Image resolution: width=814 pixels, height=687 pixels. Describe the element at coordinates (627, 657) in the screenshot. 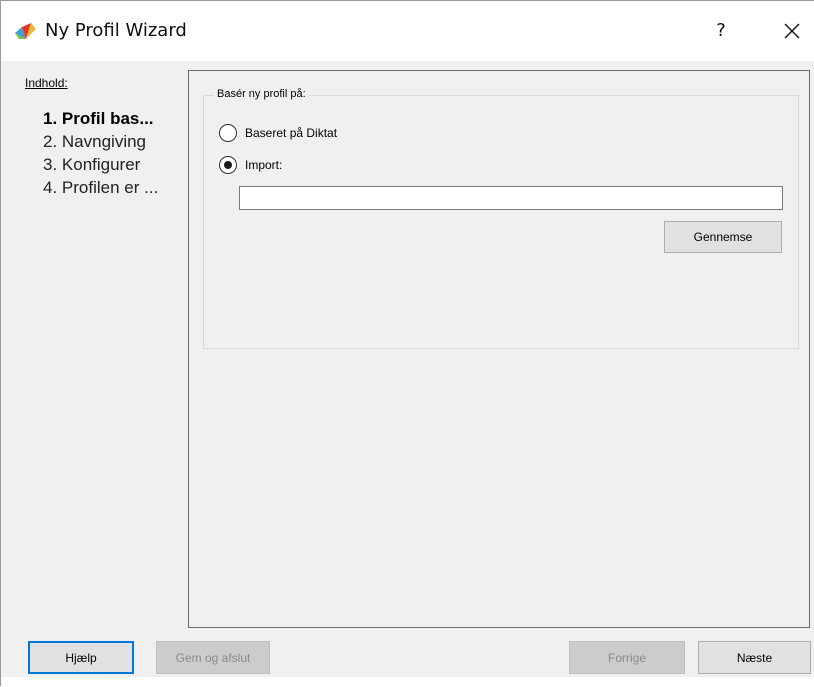

I see `back-button: Forrige` at that location.